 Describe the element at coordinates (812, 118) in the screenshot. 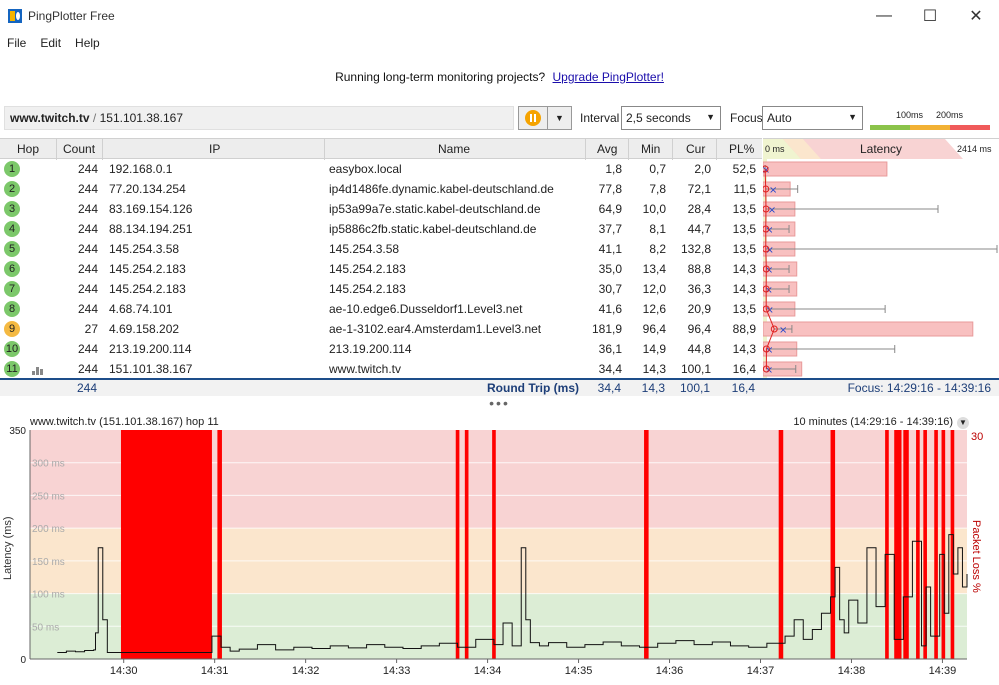

I see `focus-select: Auto ▼` at that location.